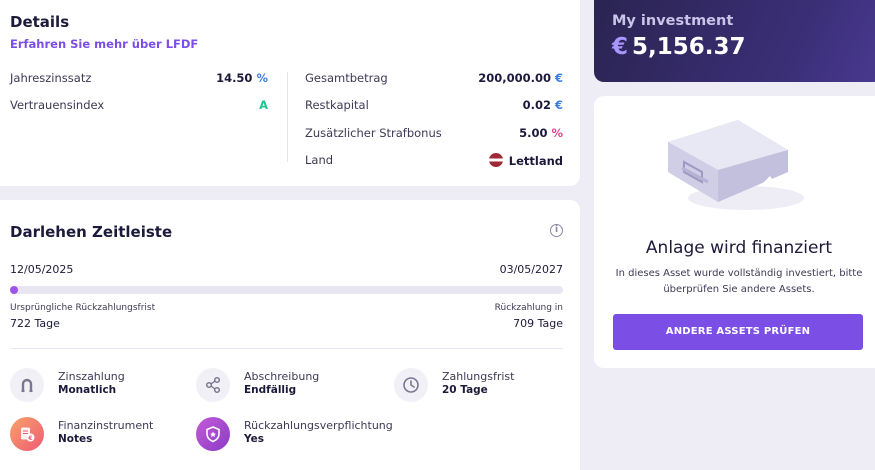 Image resolution: width=875 pixels, height=470 pixels. I want to click on detail-row-interest: Jahreszinssatz 14.50 %, so click(139, 78).